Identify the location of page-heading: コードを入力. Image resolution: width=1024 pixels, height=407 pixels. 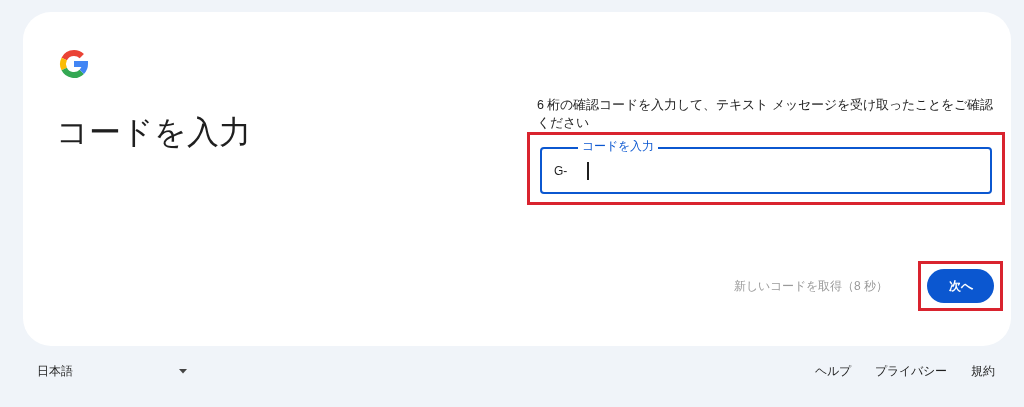
(154, 132).